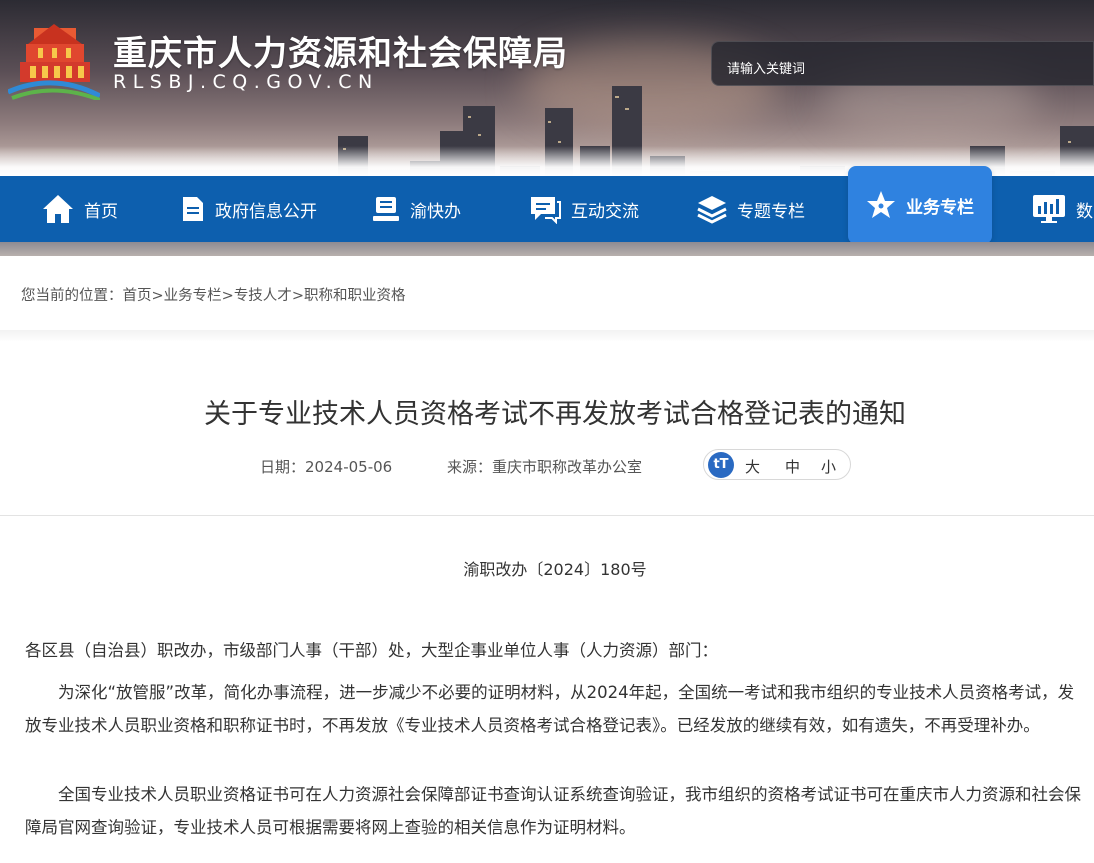 The image size is (1094, 863). What do you see at coordinates (326, 467) in the screenshot?
I see `article-date: 日期：2024-05-06` at bounding box center [326, 467].